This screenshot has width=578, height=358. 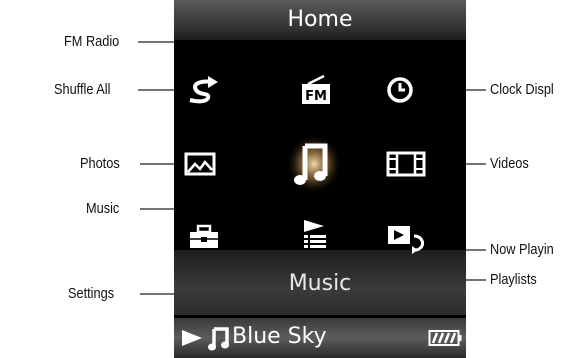 What do you see at coordinates (406, 164) in the screenshot?
I see `videos-icon` at bounding box center [406, 164].